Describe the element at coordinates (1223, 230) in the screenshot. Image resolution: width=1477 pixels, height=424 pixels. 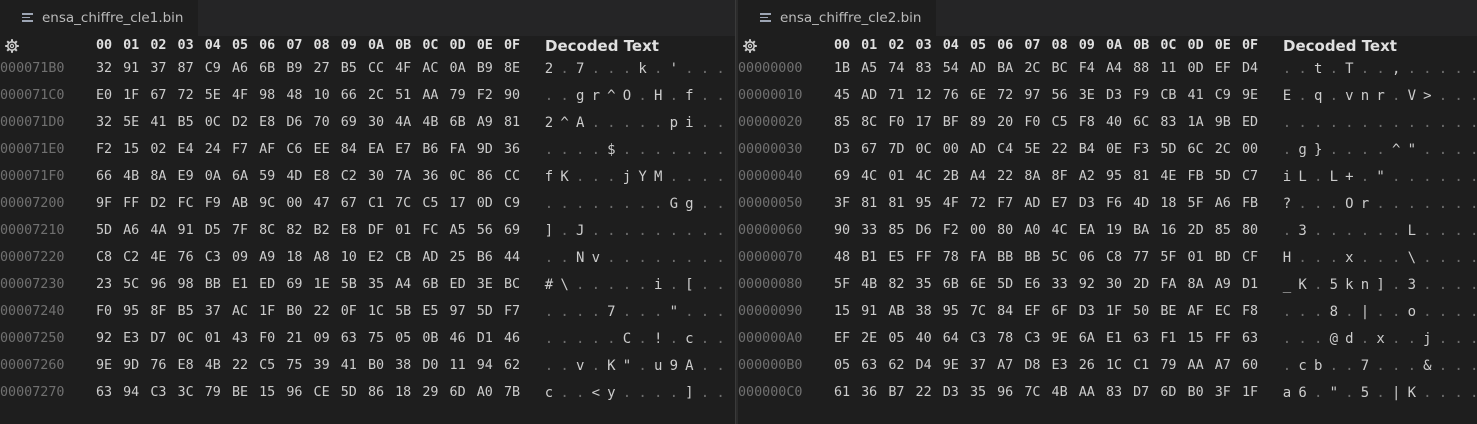
I see `hex-byte: 85` at that location.